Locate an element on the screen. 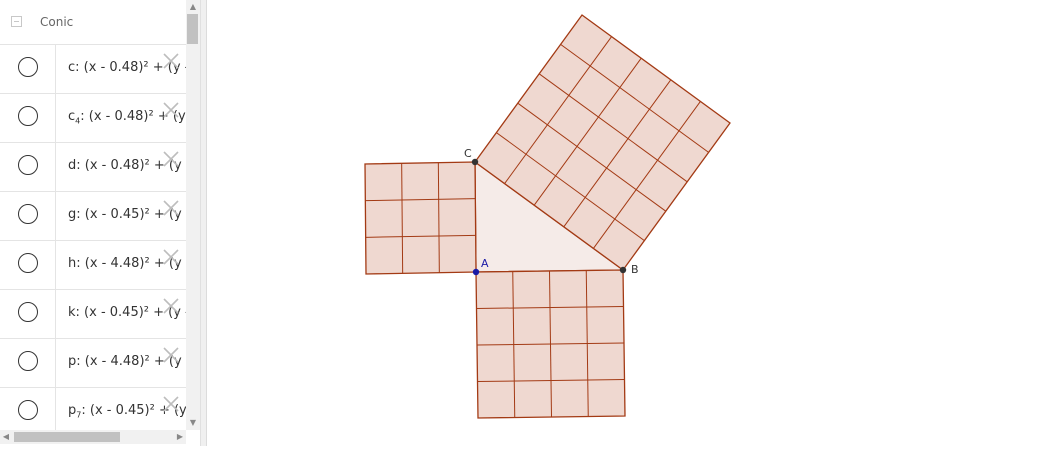  label-b: B is located at coordinates (635, 269).